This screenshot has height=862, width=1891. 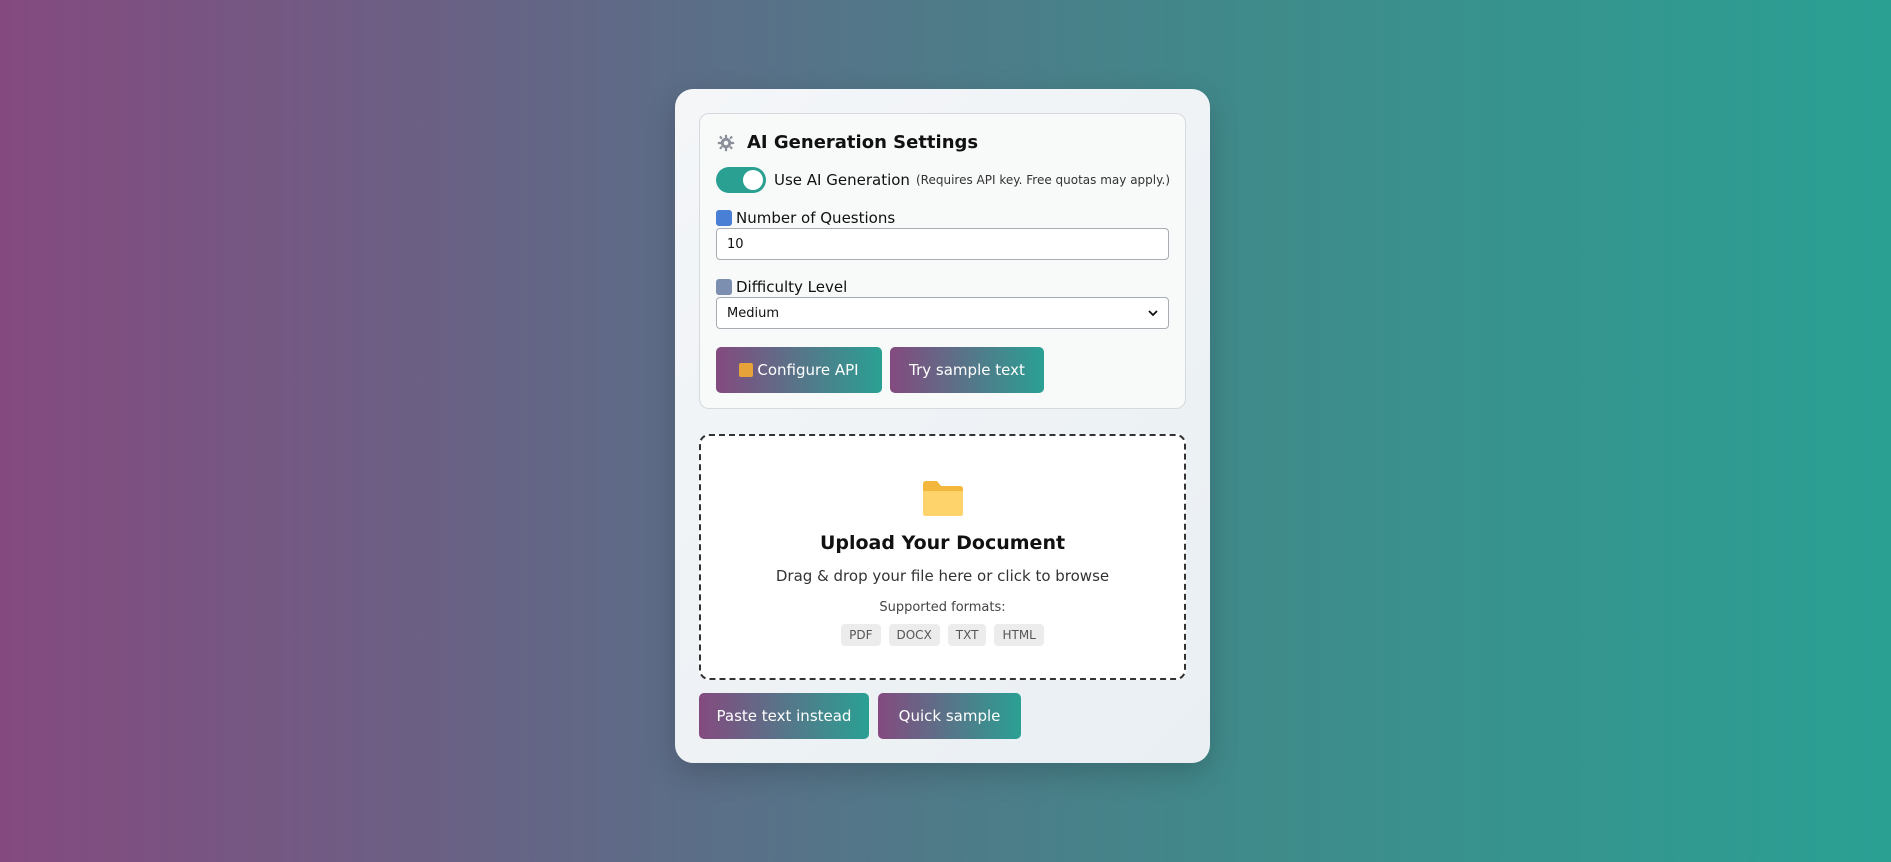 I want to click on paste-text-button: Paste text instead, so click(x=784, y=716).